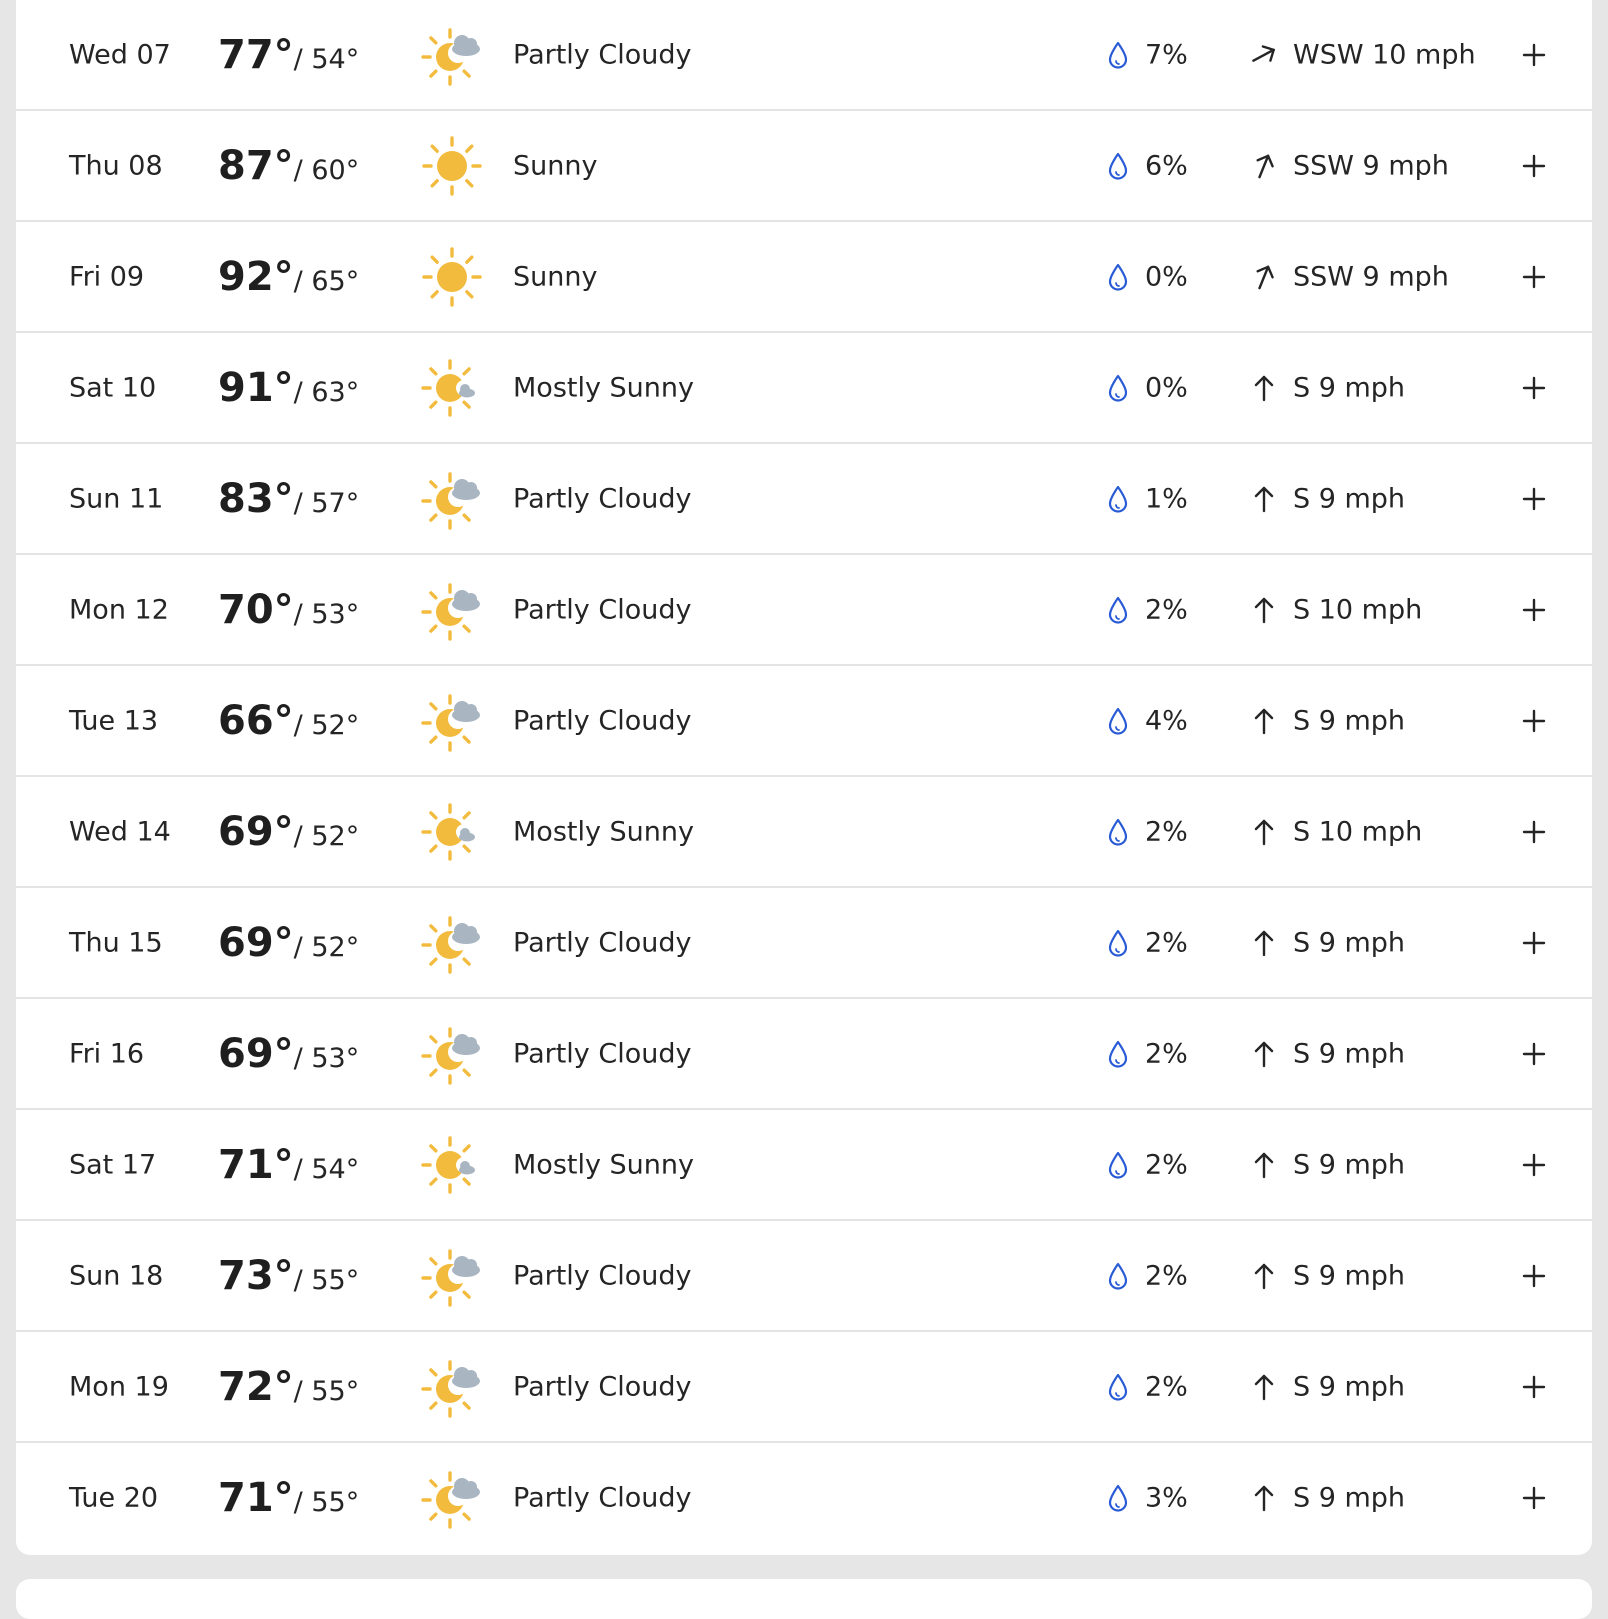  I want to click on forecast-row: Fri 16 69°/ 53° Partly Cloudy 2% S 9 mph, so click(804, 1054).